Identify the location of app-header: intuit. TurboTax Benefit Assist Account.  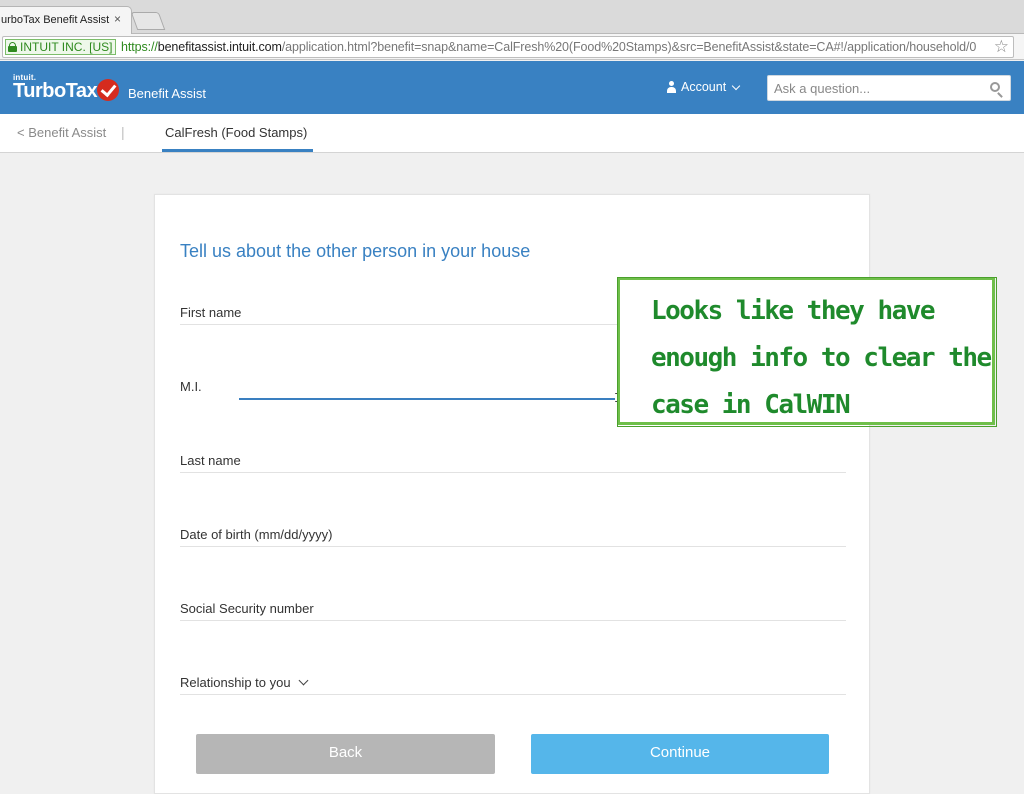
(512, 87).